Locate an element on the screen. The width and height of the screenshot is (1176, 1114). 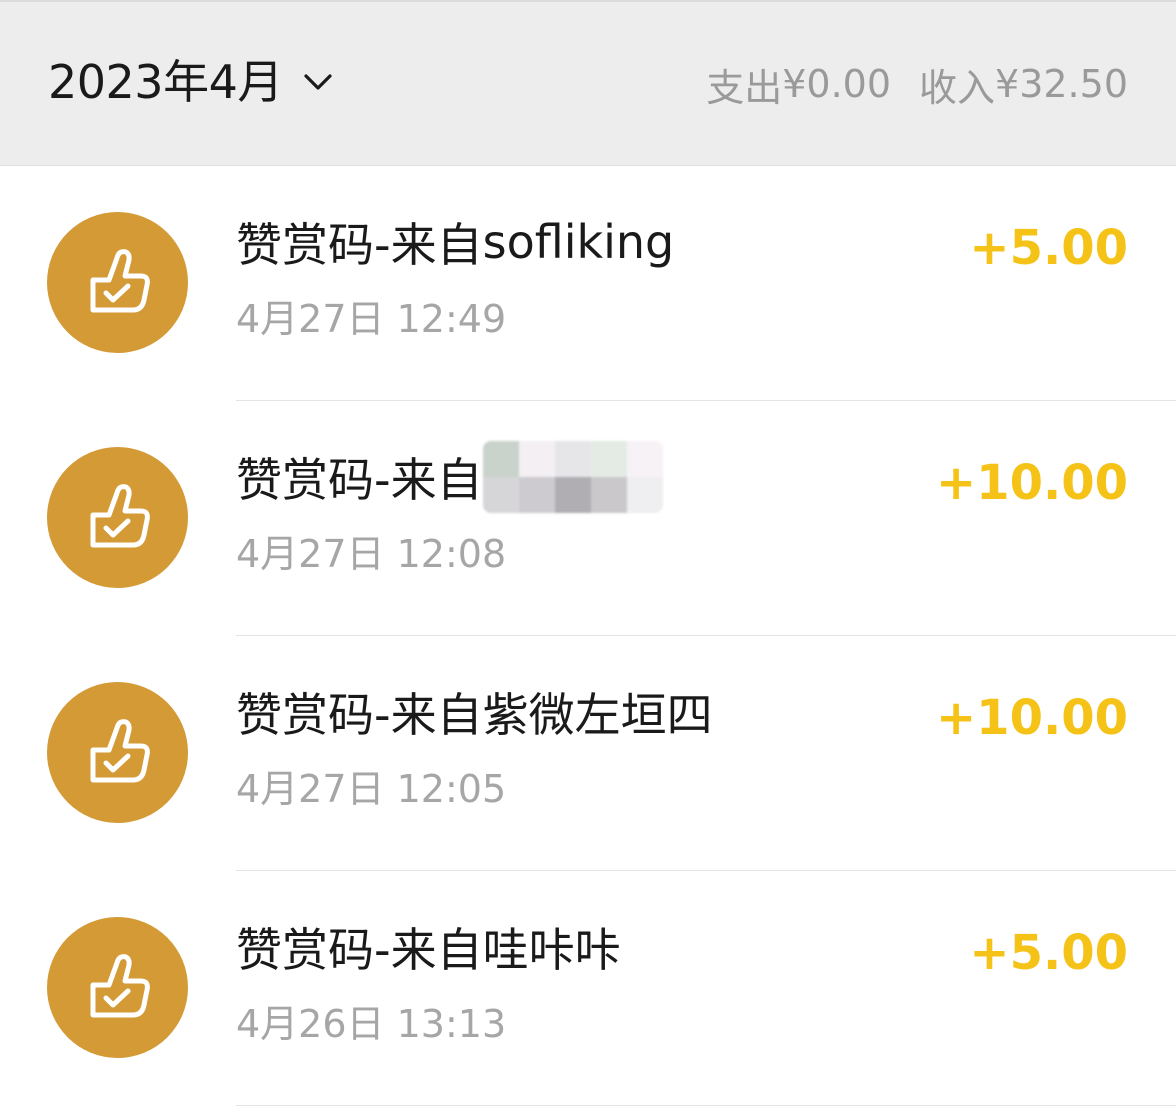
transaction-title: 赞赏码-来自 哇咔咔 is located at coordinates (428, 947).